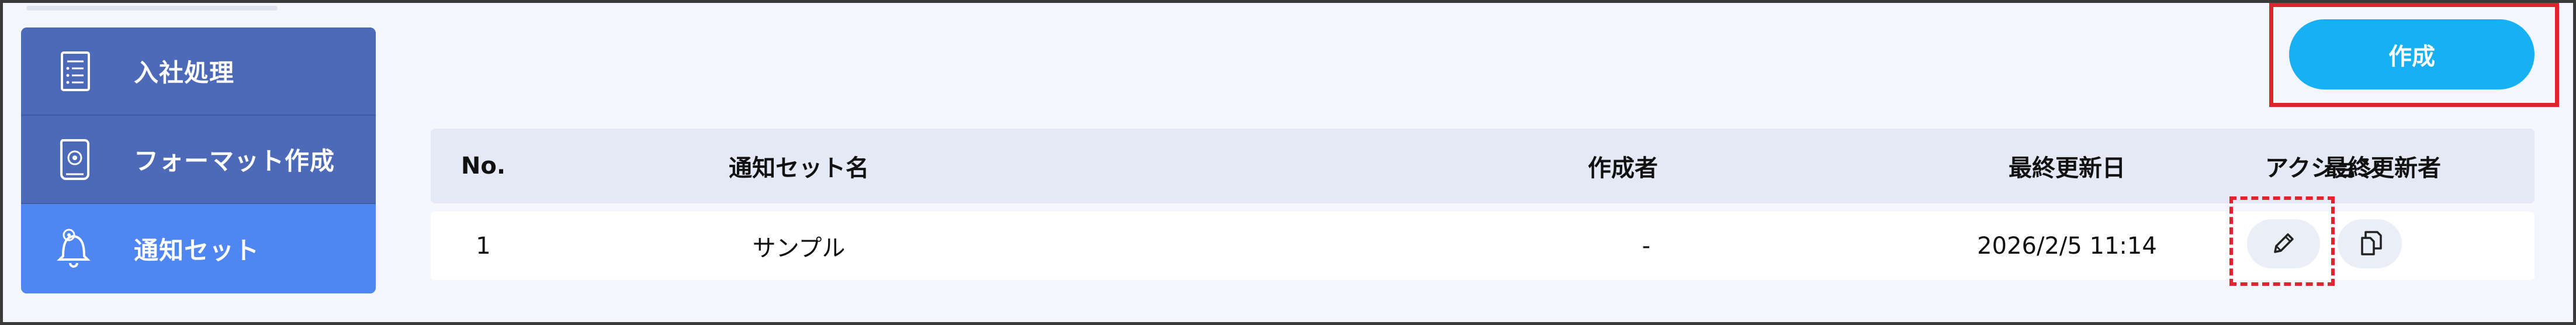 Image resolution: width=2576 pixels, height=325 pixels. I want to click on sidebar-item-notification-set: 通知セット, so click(198, 248).